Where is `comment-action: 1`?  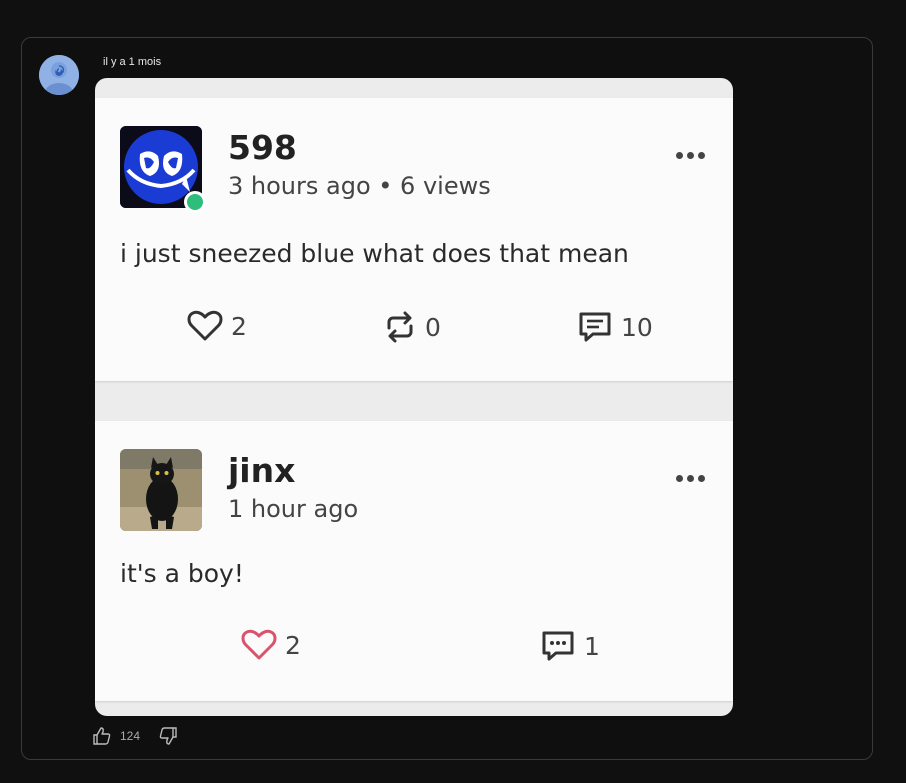 comment-action: 1 is located at coordinates (570, 646).